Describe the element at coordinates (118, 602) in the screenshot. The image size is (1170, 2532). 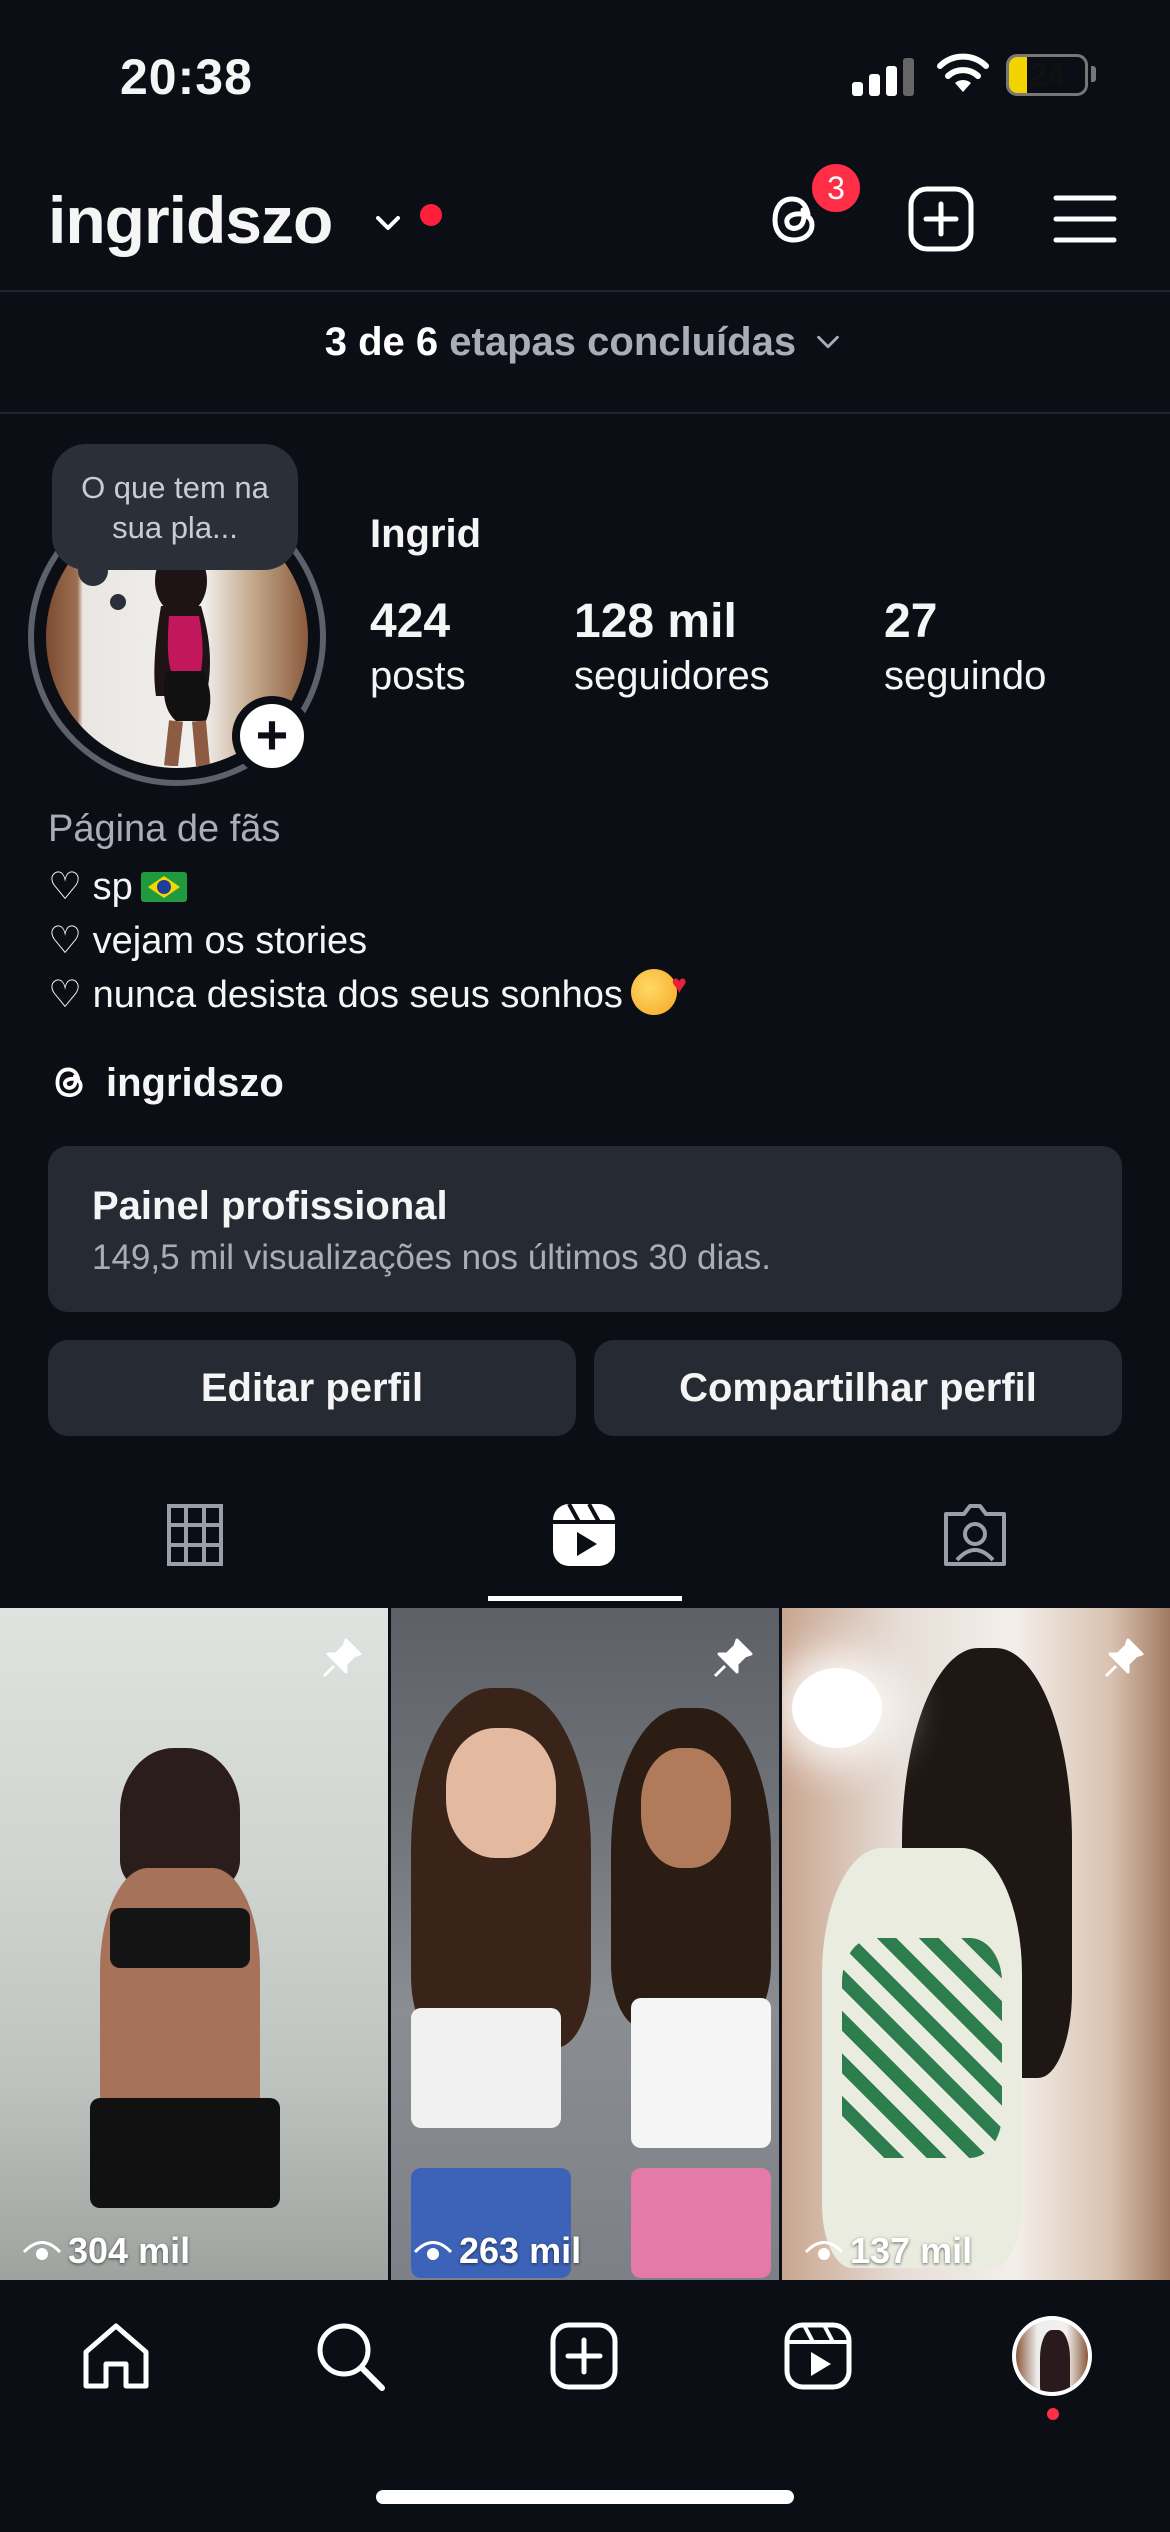
I see `note-tail-small` at that location.